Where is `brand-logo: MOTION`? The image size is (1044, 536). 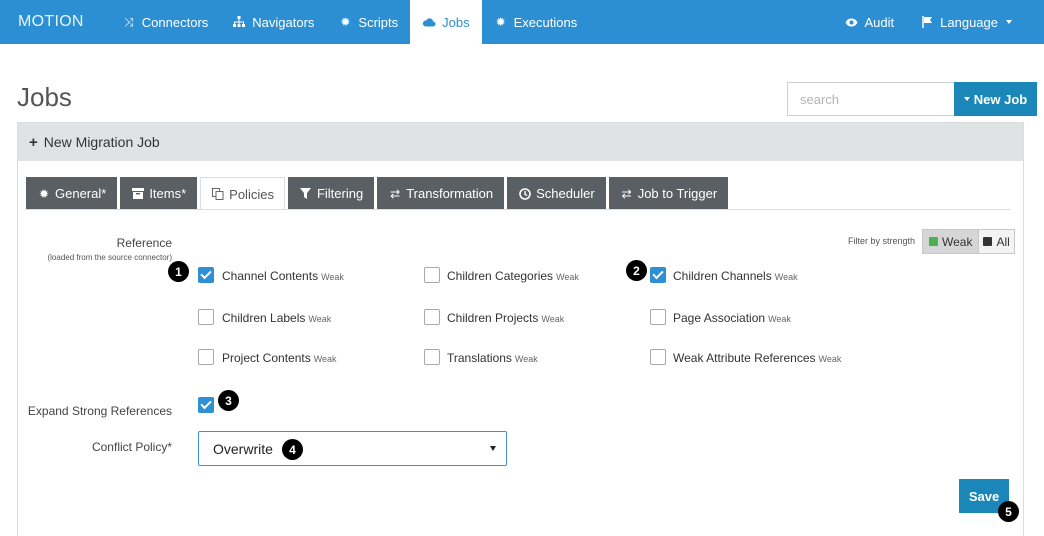
brand-logo: MOTION is located at coordinates (55, 22).